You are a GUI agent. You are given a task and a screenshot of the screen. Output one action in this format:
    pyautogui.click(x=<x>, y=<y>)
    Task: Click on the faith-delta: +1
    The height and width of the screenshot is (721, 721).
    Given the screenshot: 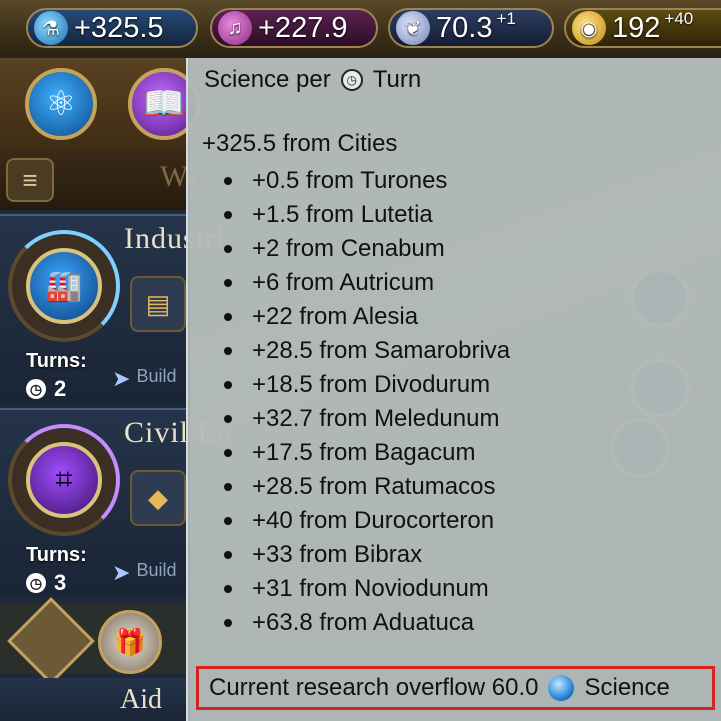 What is the action you would take?
    pyautogui.click(x=506, y=18)
    